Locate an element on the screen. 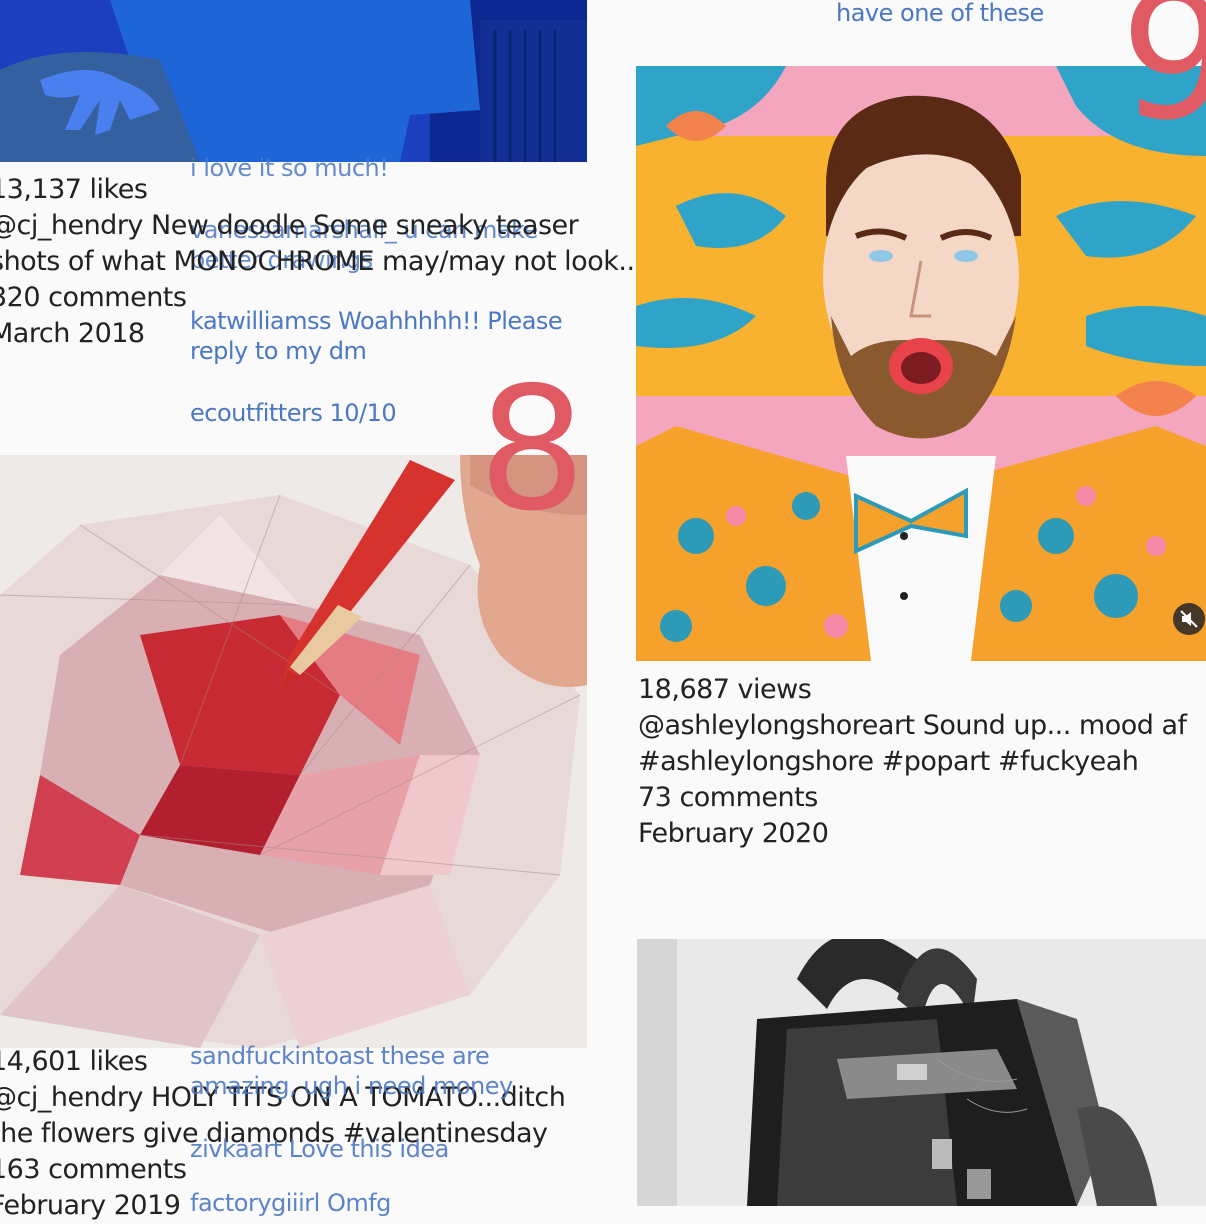 The width and height of the screenshot is (1206, 1224). post-image-handbag-drawing is located at coordinates (921, 1072).